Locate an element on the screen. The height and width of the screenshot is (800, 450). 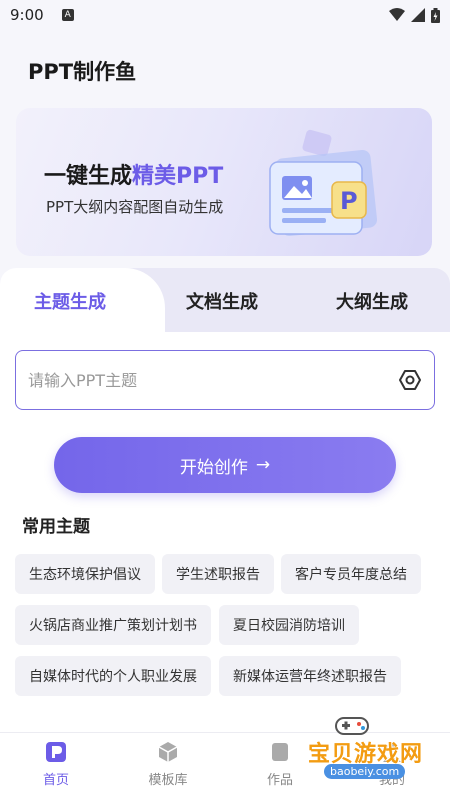
cube-icon is located at coordinates (168, 752).